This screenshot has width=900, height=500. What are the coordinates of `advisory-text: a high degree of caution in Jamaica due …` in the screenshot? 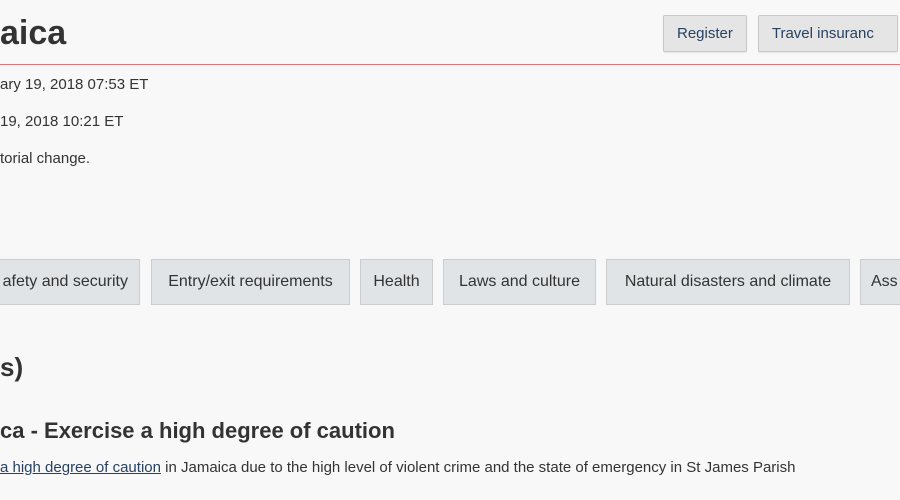 It's located at (397, 467).